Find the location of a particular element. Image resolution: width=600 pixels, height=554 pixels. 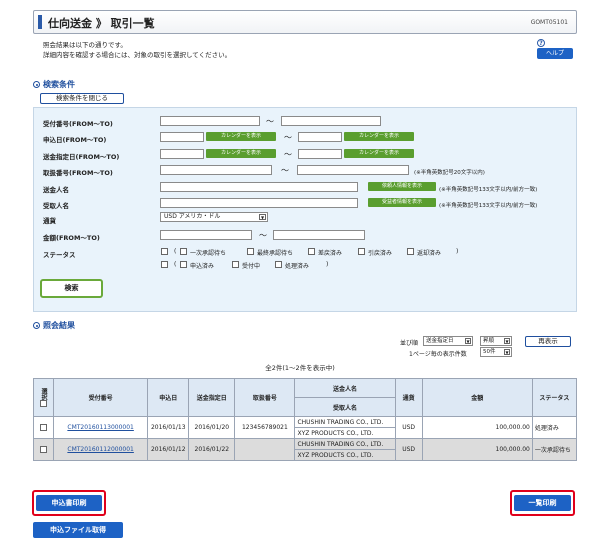

question-icon: ? is located at coordinates (541, 43).